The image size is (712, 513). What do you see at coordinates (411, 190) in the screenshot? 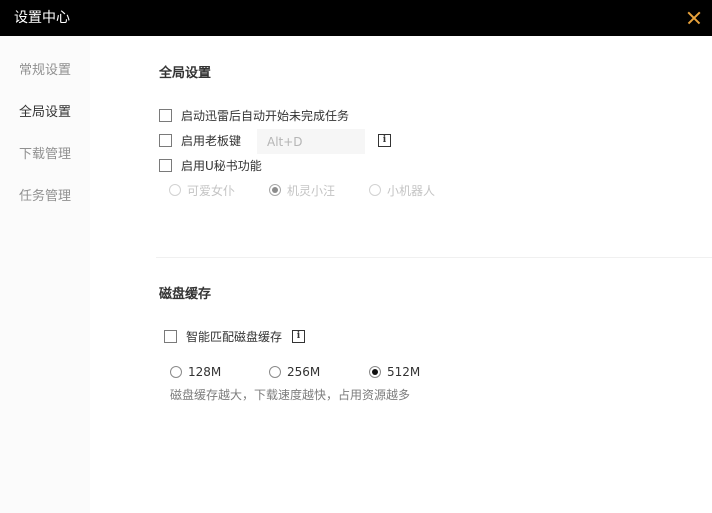
I see `secretary-option-label: 小机器人` at bounding box center [411, 190].